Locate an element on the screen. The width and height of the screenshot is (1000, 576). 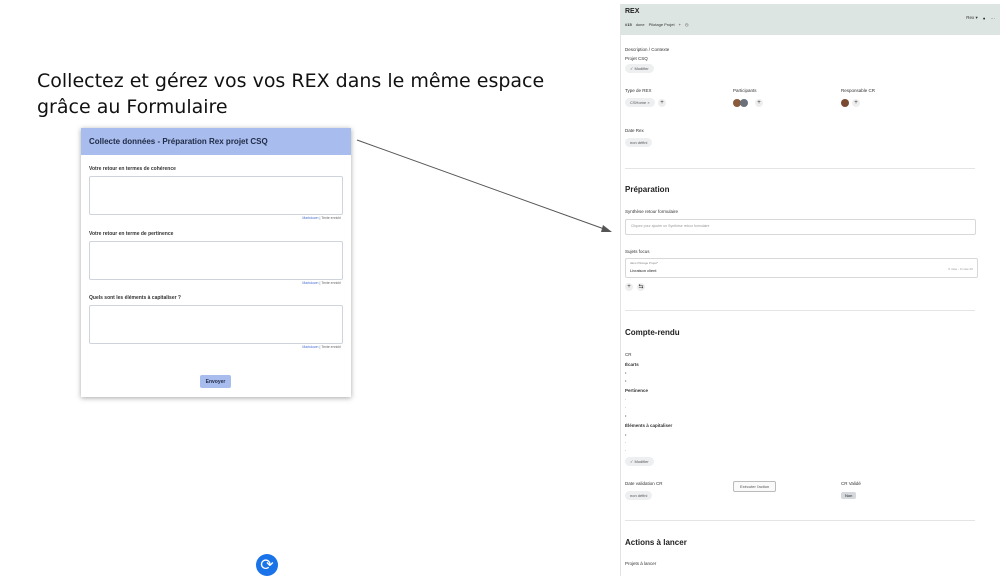
item-id: #15 is located at coordinates (628, 24).